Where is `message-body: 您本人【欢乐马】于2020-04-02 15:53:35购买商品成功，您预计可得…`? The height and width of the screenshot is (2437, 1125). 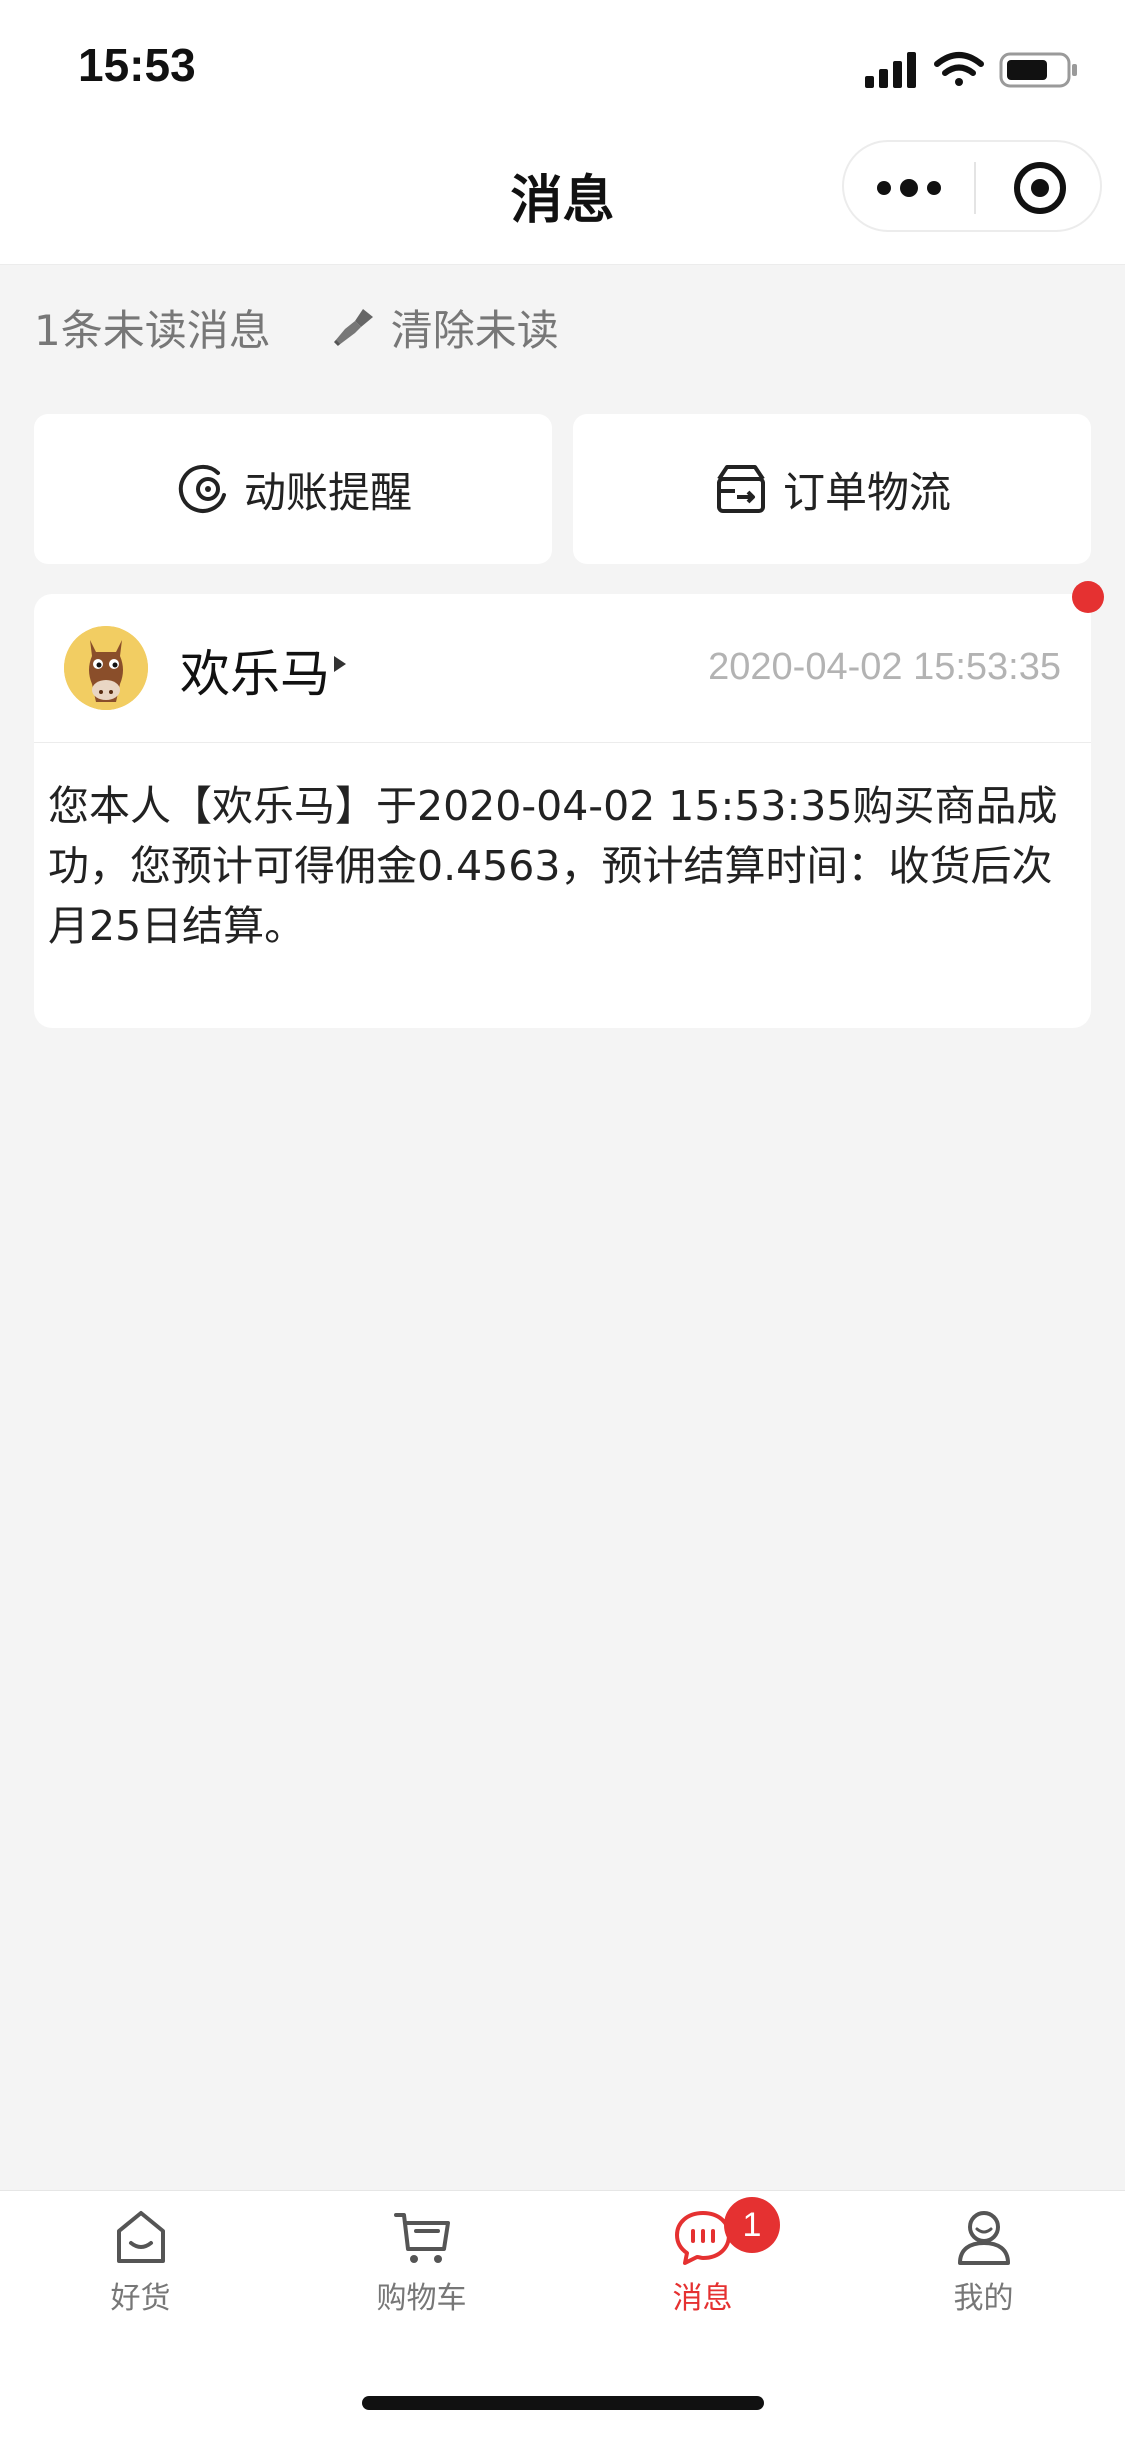 message-body: 您本人【欢乐马】于2020-04-02 15:53:35购买商品成功，您预计可得… is located at coordinates (553, 866).